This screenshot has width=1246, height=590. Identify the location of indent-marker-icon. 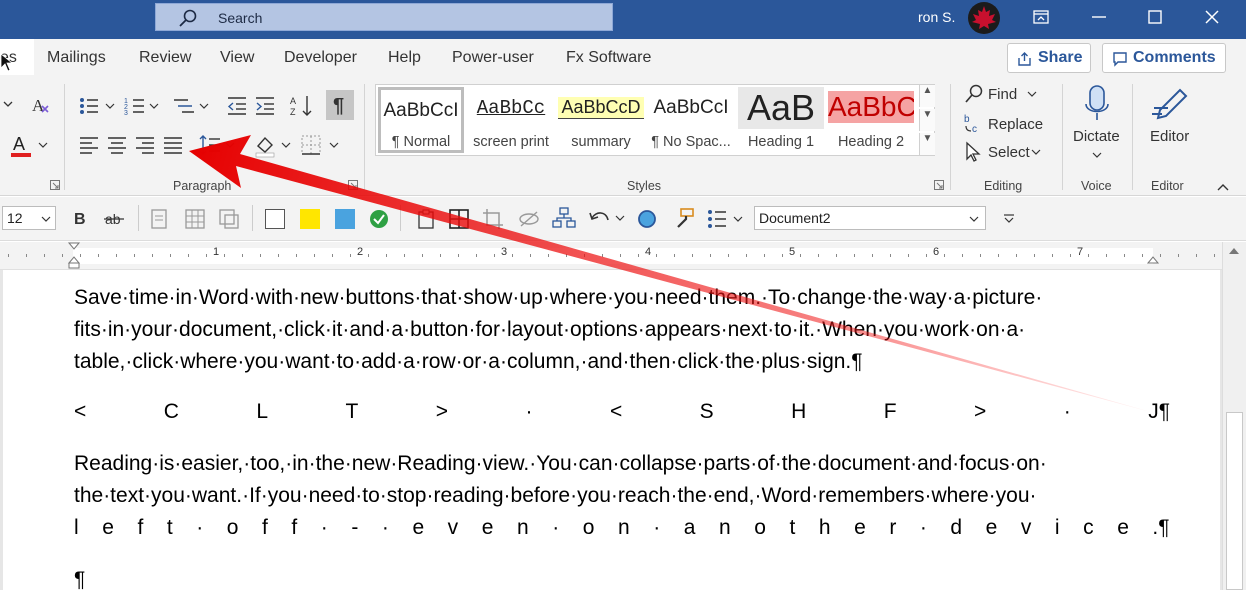
(74, 256).